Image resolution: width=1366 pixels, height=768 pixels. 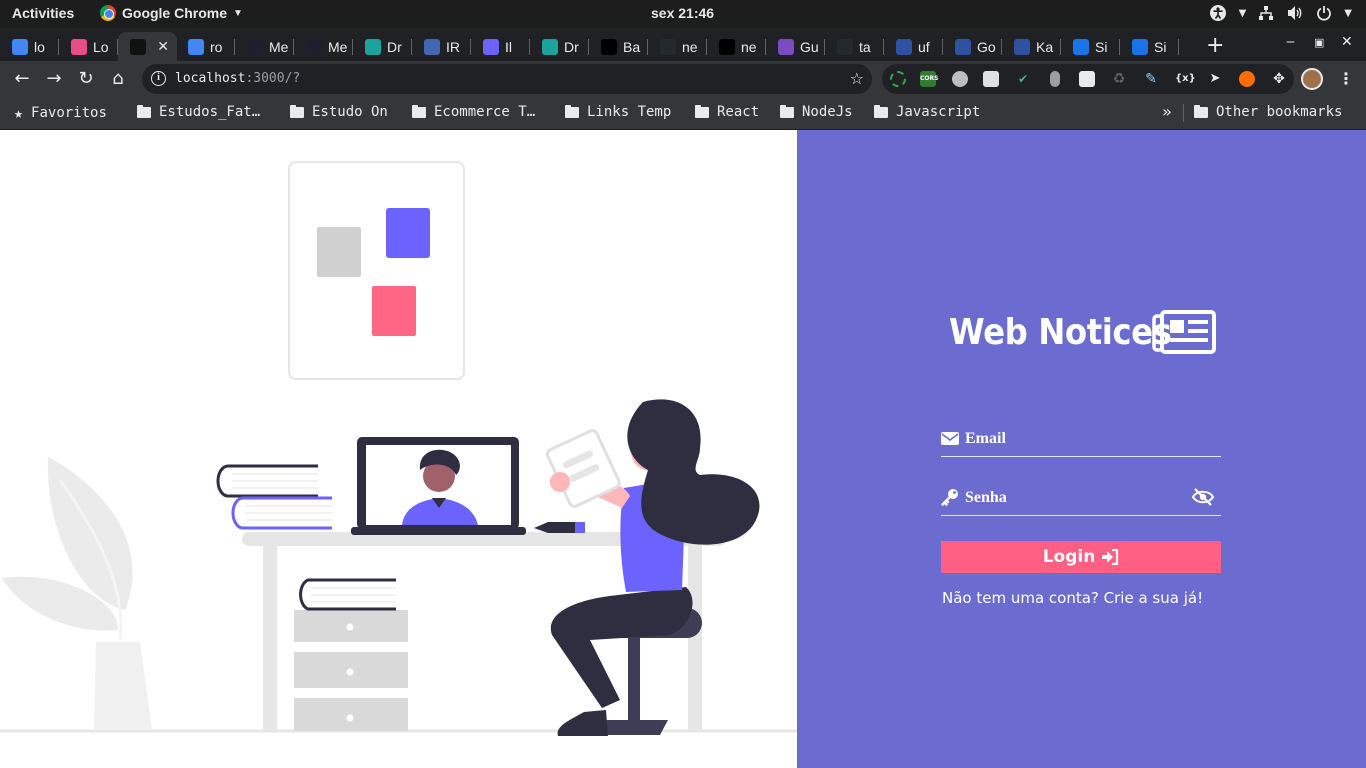 I want to click on bookmark-folder: NodeJs, so click(x=816, y=112).